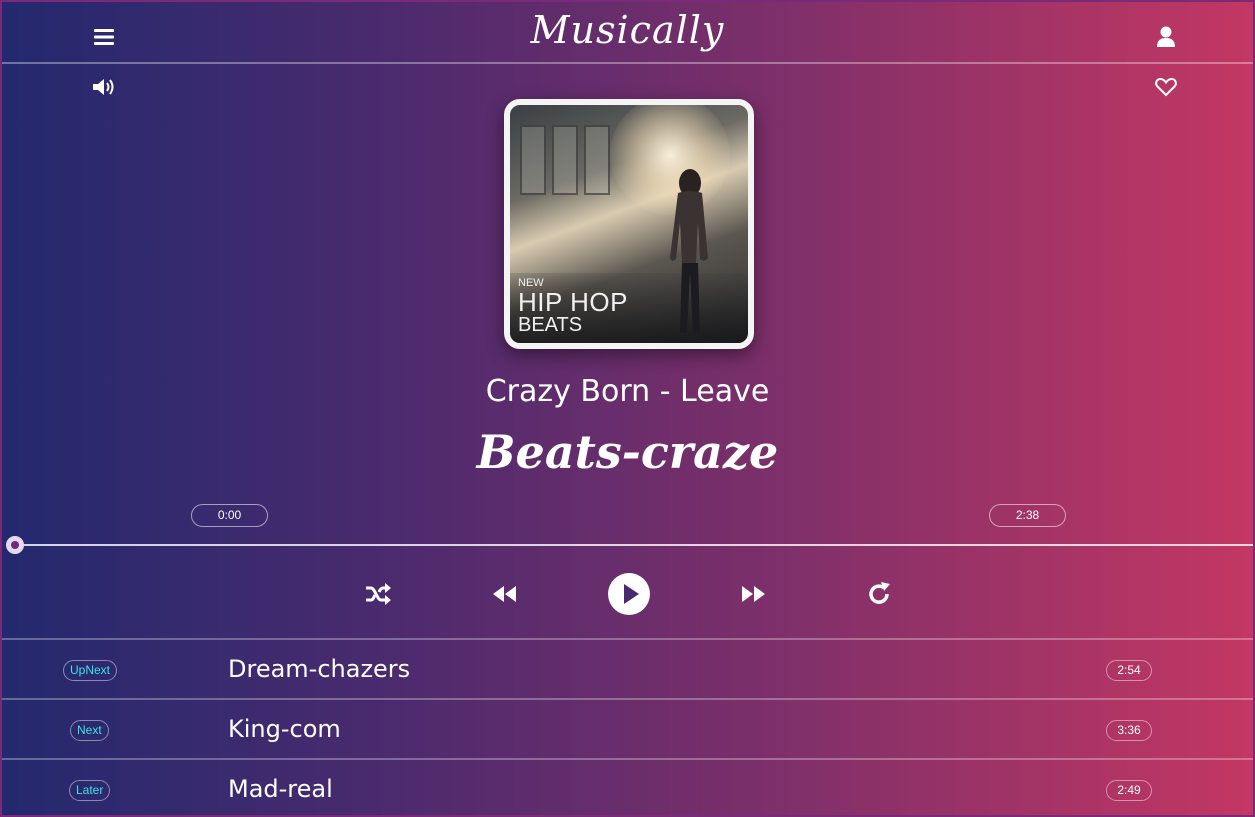 This screenshot has width=1255, height=817. What do you see at coordinates (1027, 515) in the screenshot?
I see `total-time: 2:38` at bounding box center [1027, 515].